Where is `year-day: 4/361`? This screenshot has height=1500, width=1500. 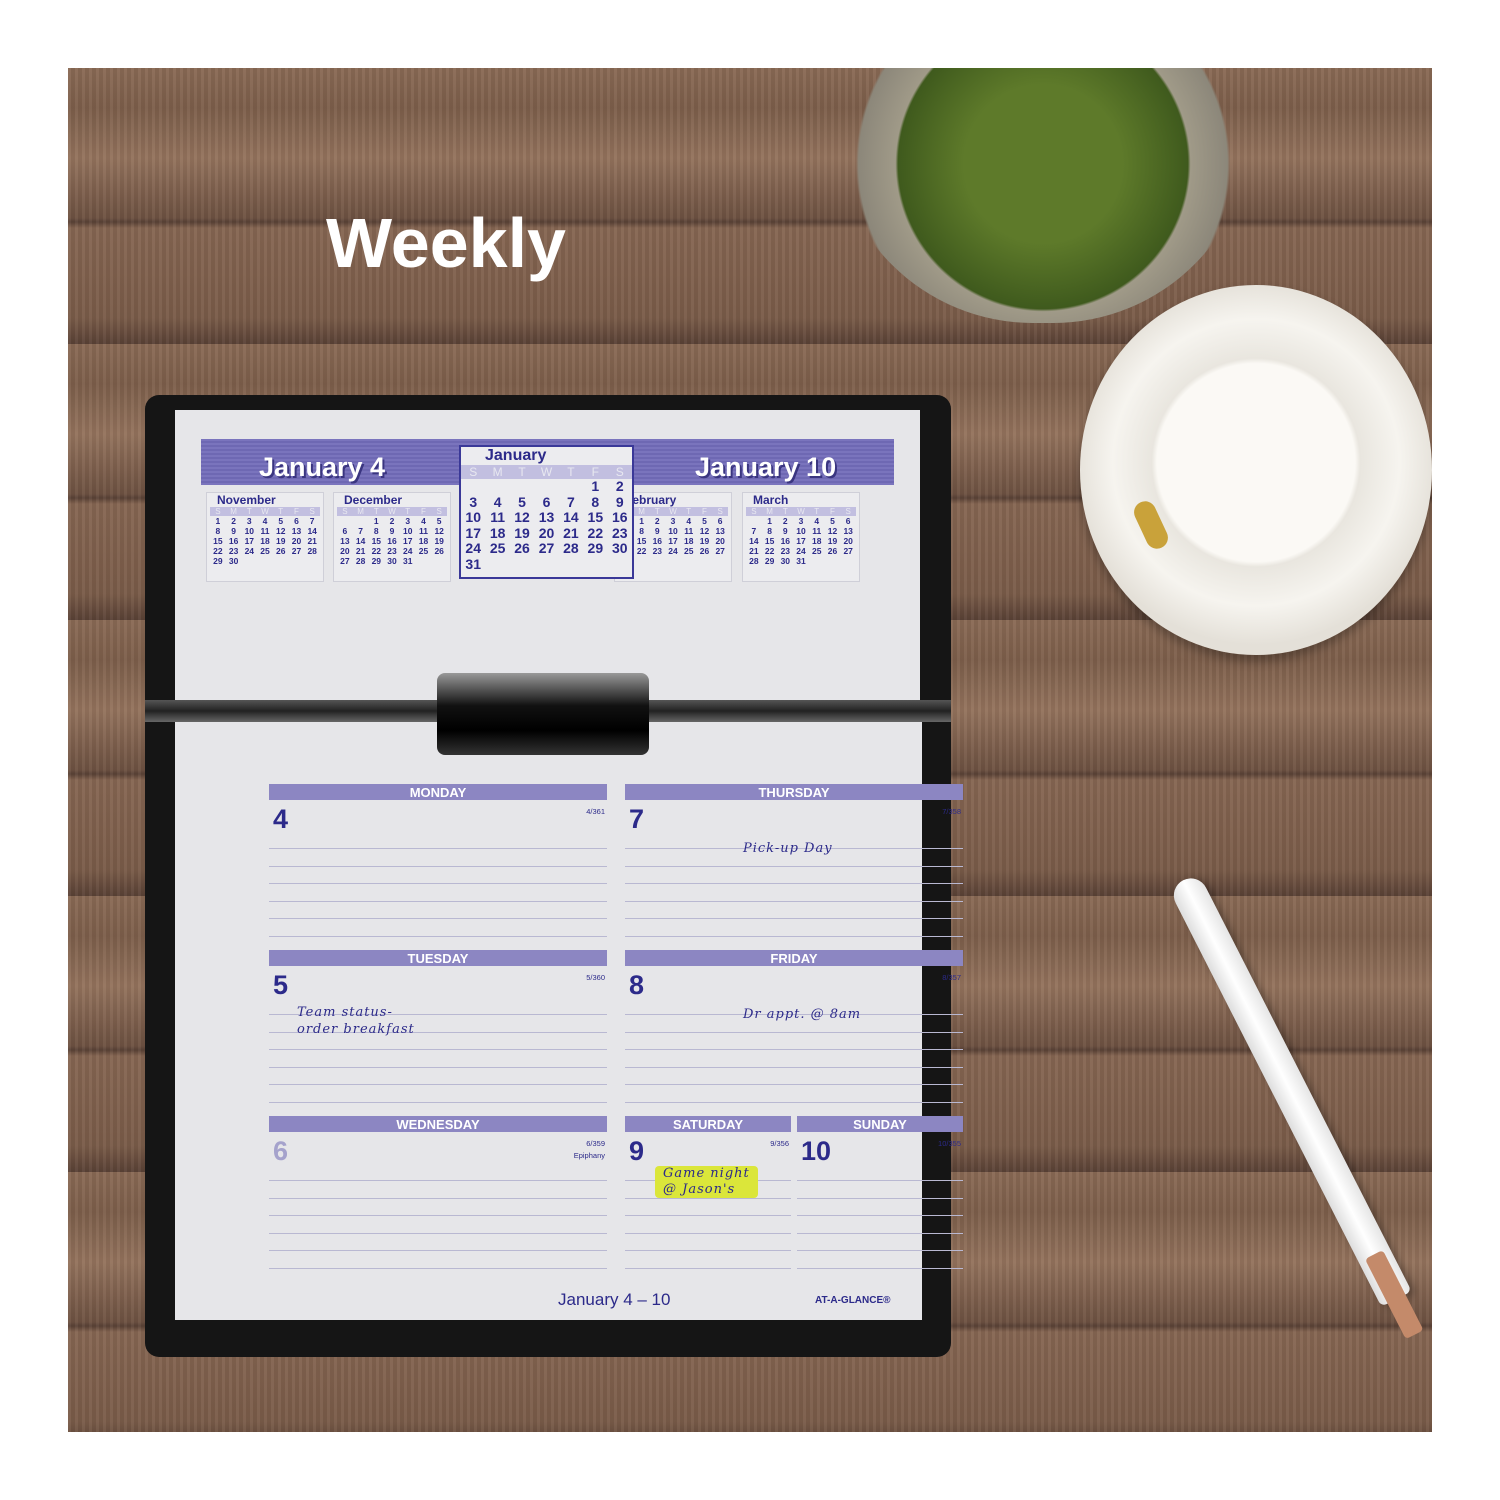 year-day: 4/361 is located at coordinates (595, 811).